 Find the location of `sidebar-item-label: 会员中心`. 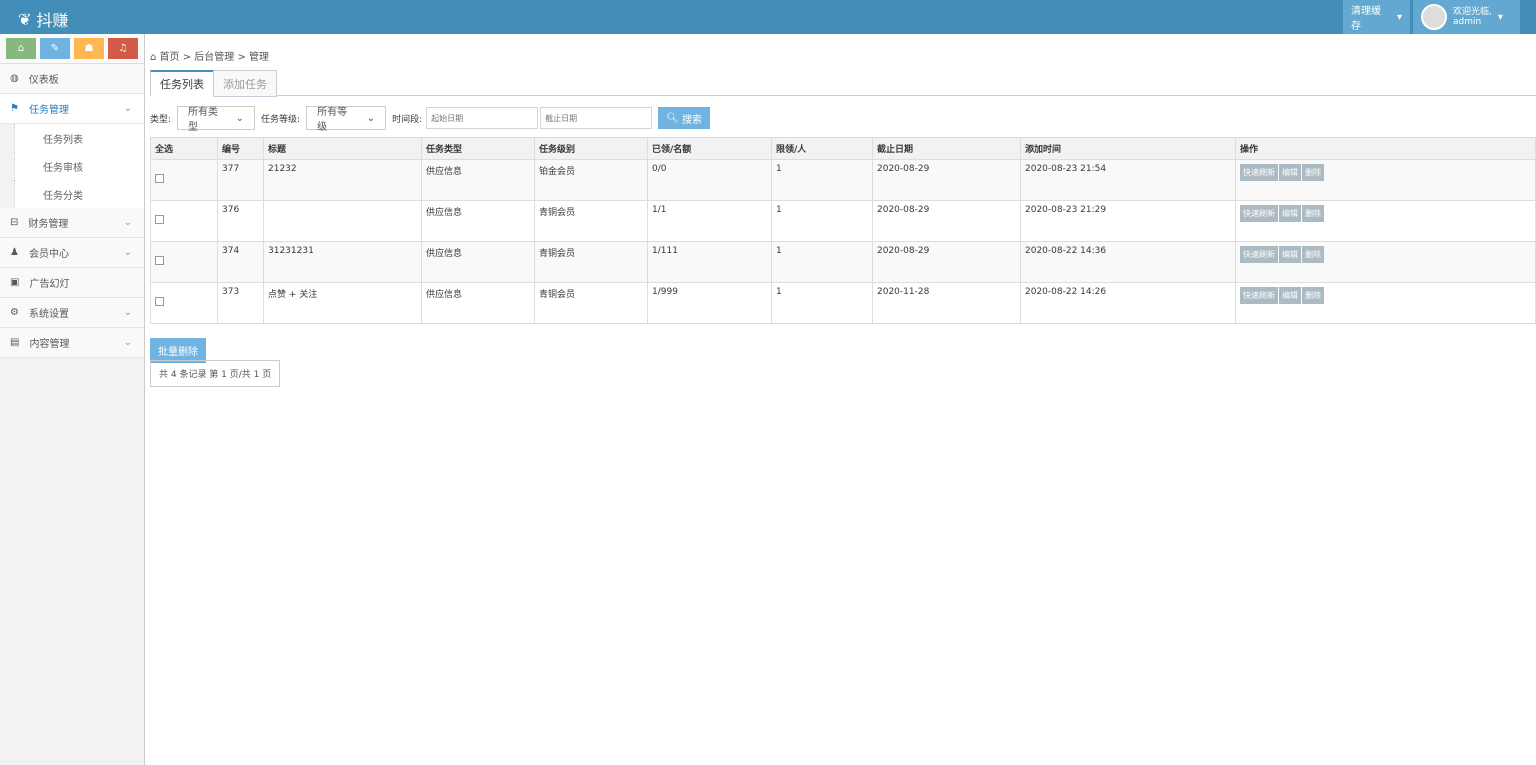

sidebar-item-label: 会员中心 is located at coordinates (48, 254).